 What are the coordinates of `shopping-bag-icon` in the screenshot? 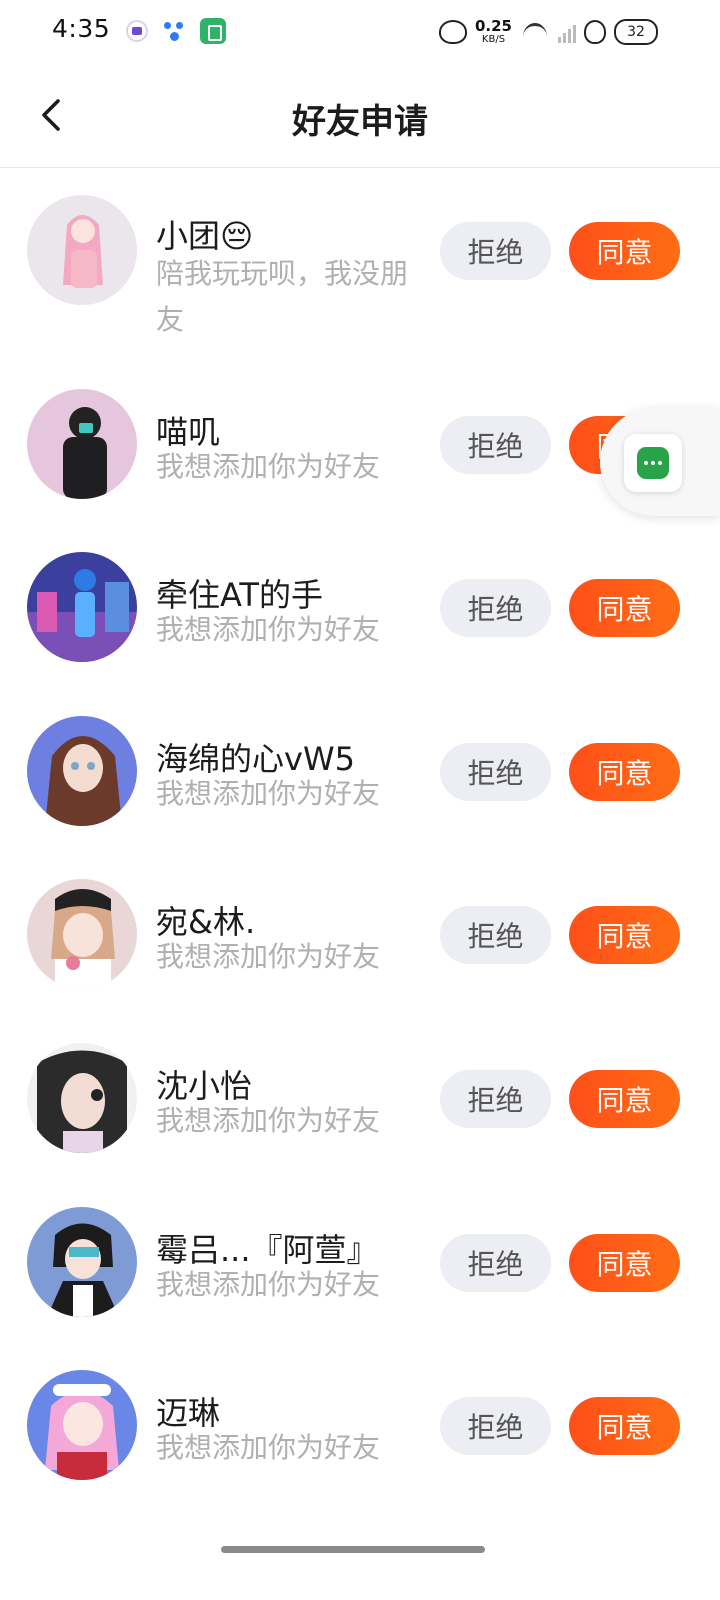 It's located at (213, 31).